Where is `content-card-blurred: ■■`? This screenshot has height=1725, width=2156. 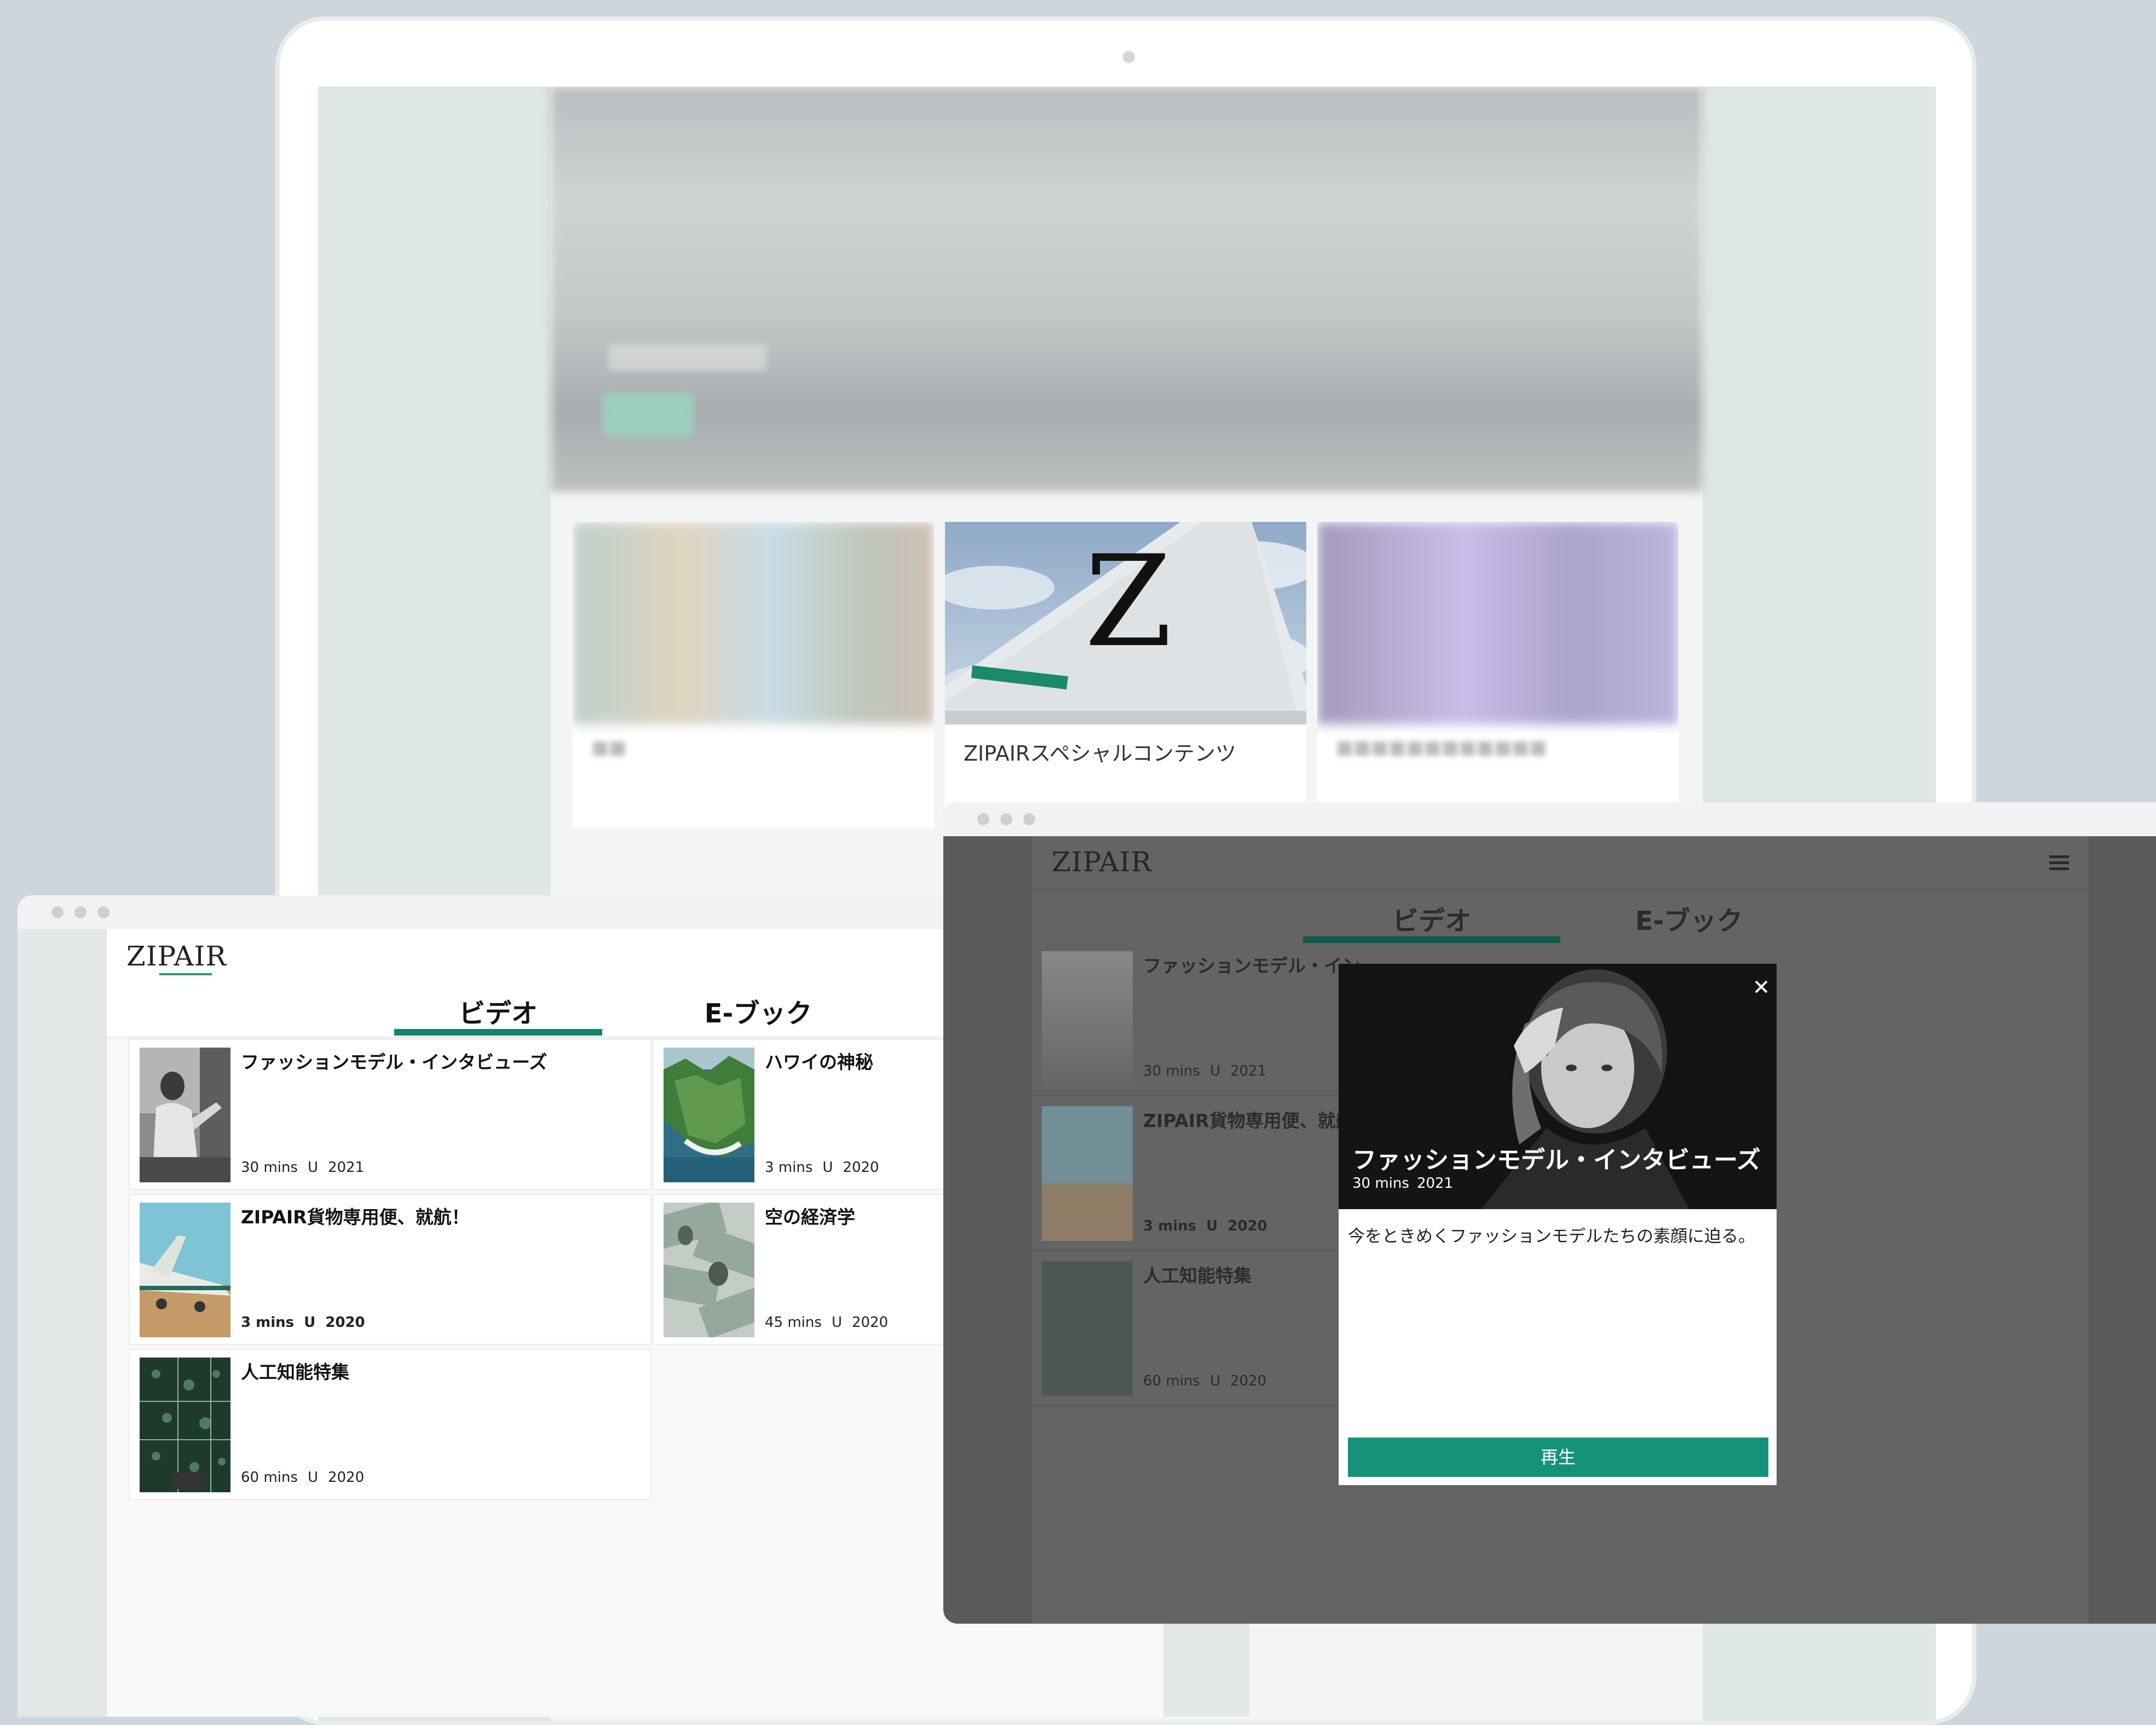
content-card-blurred: ■■ is located at coordinates (753, 675).